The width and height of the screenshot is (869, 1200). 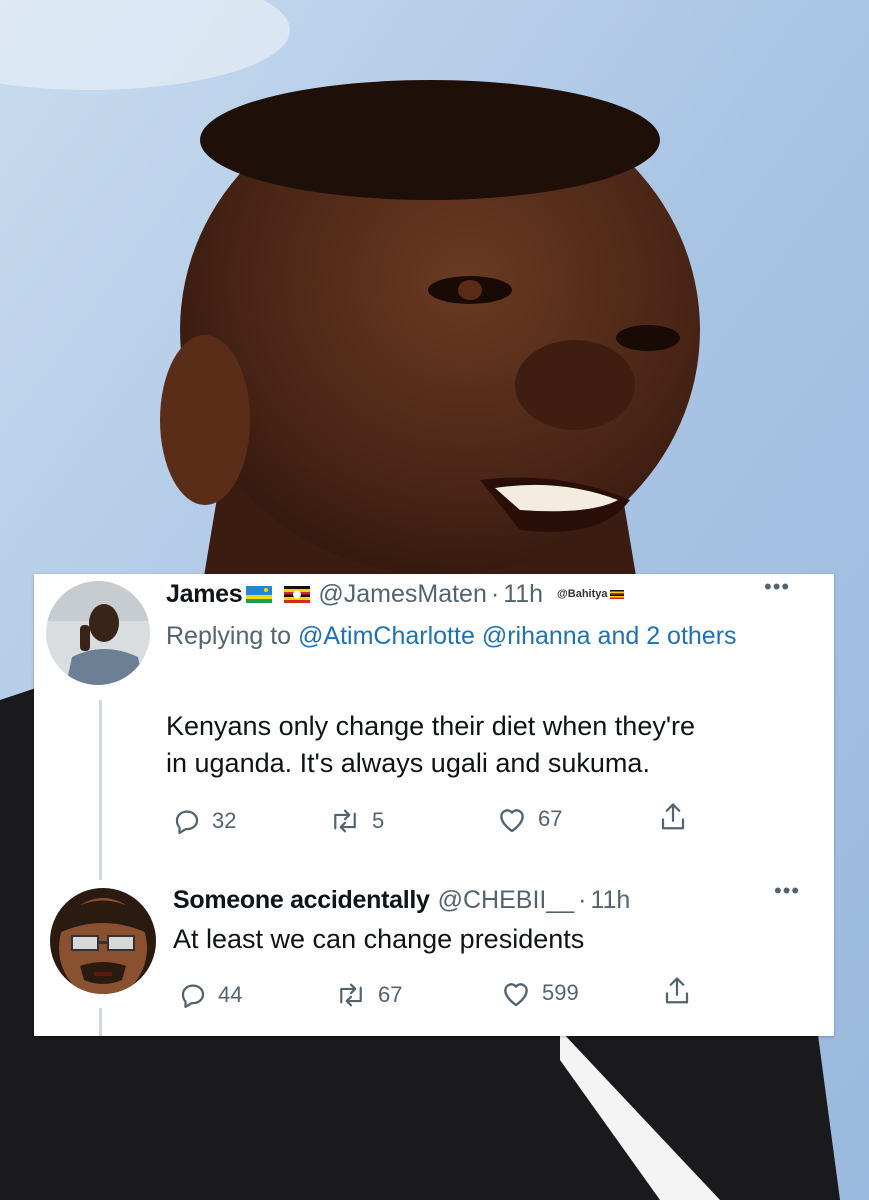 I want to click on mention-link: @AtimCharlotte, so click(x=386, y=636).